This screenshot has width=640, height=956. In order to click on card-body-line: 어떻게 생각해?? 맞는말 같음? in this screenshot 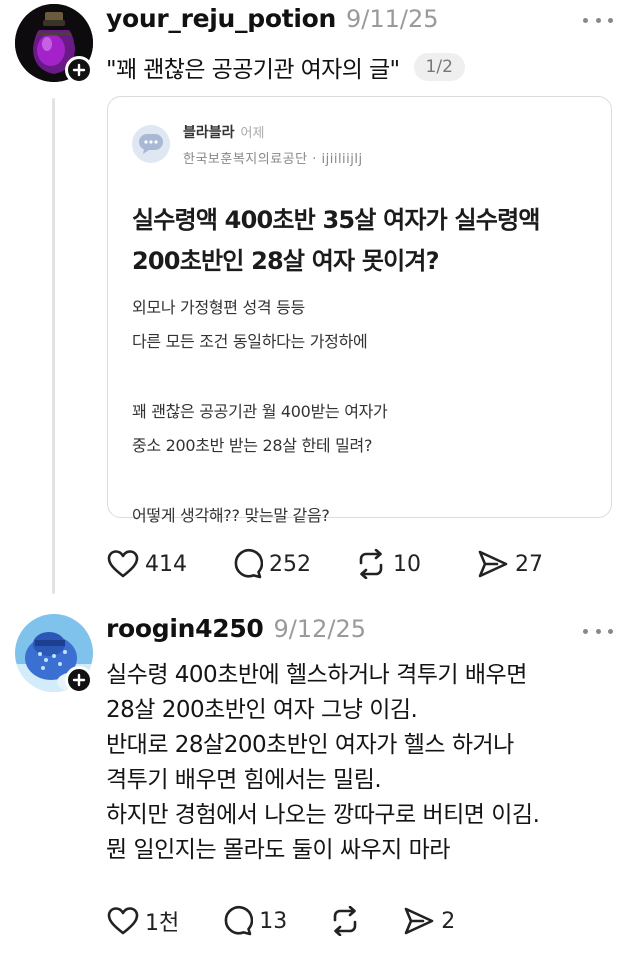, I will do `click(231, 515)`.